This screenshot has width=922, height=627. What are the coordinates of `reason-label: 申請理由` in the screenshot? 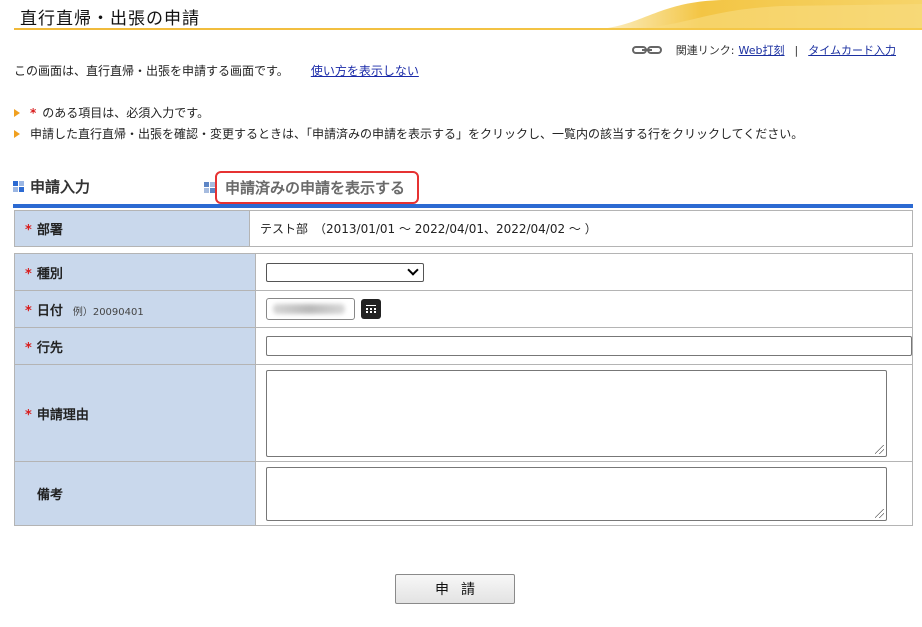 It's located at (62, 415).